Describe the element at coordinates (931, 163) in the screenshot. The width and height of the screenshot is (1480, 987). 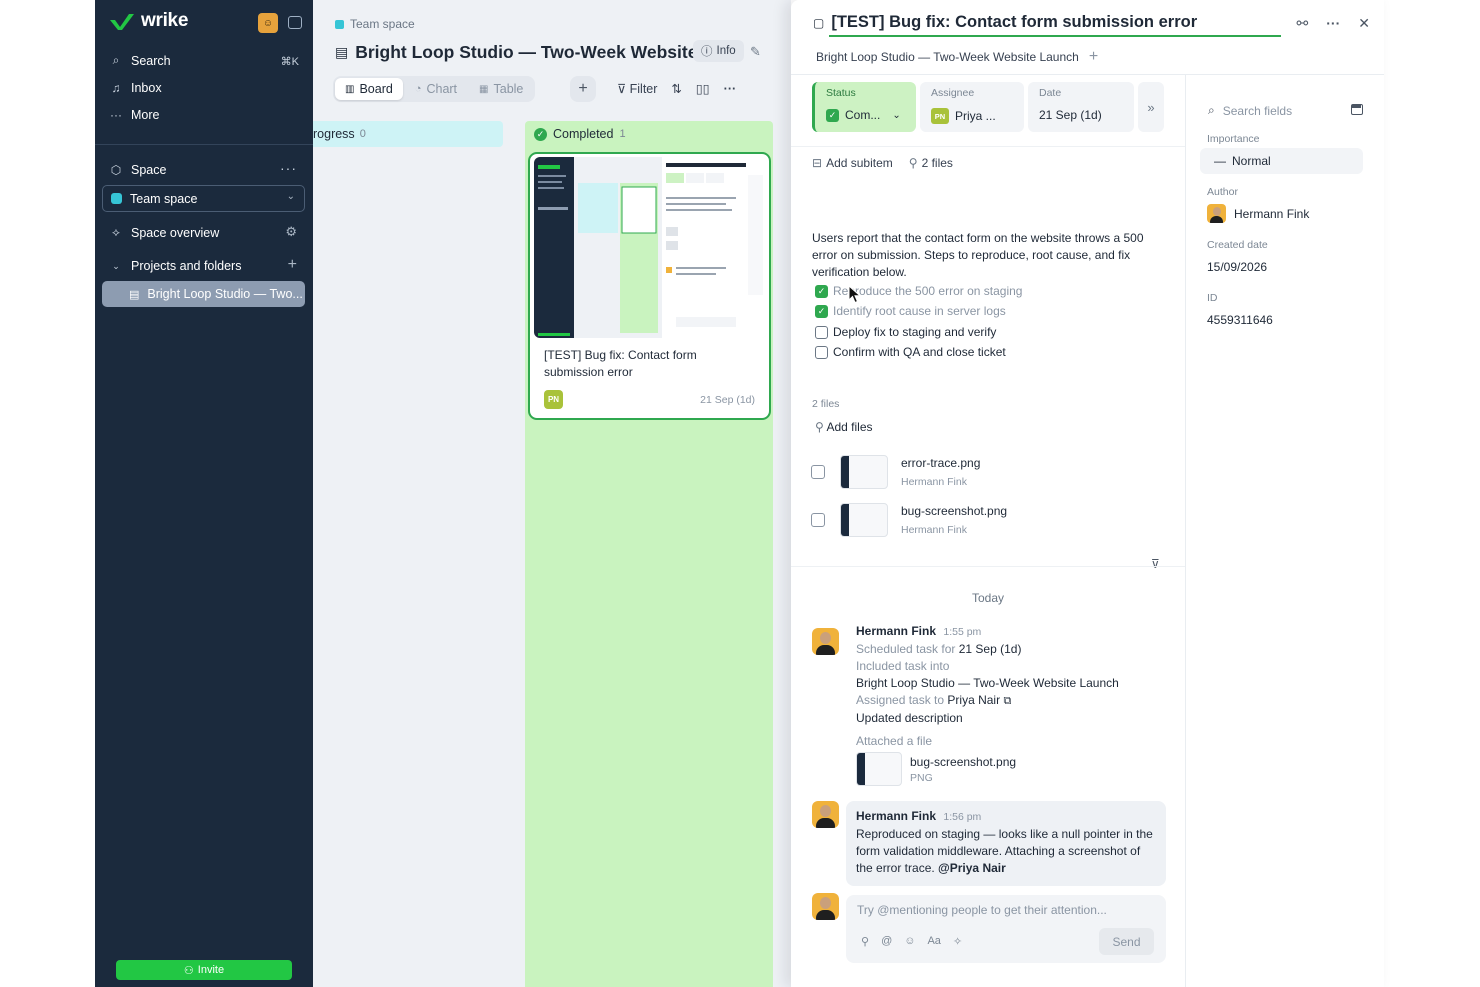
I see `files-count-button: ⚲ 2 files` at that location.